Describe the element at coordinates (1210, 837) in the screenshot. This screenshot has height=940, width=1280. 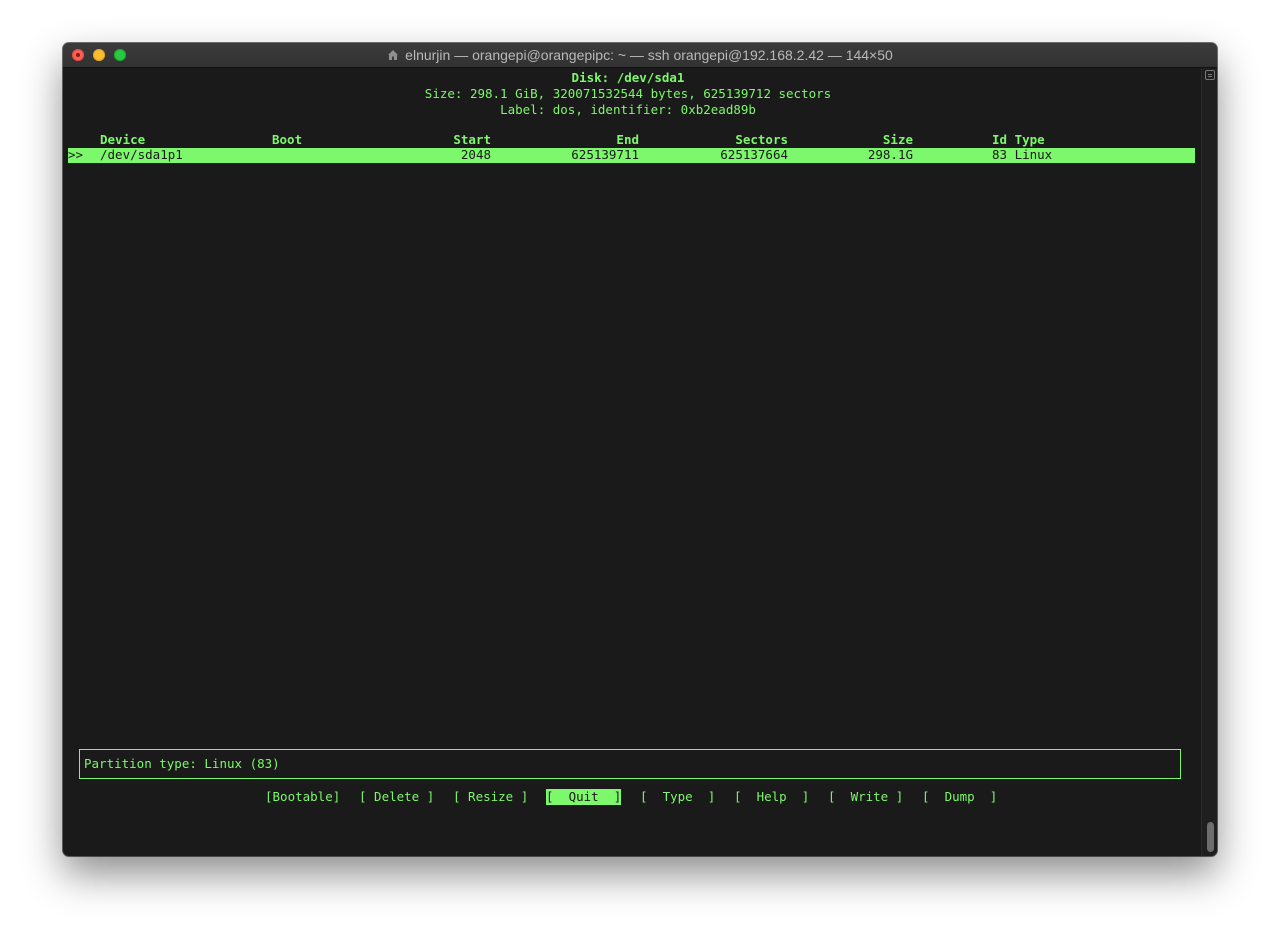
I see `scrollbar-thumb` at that location.